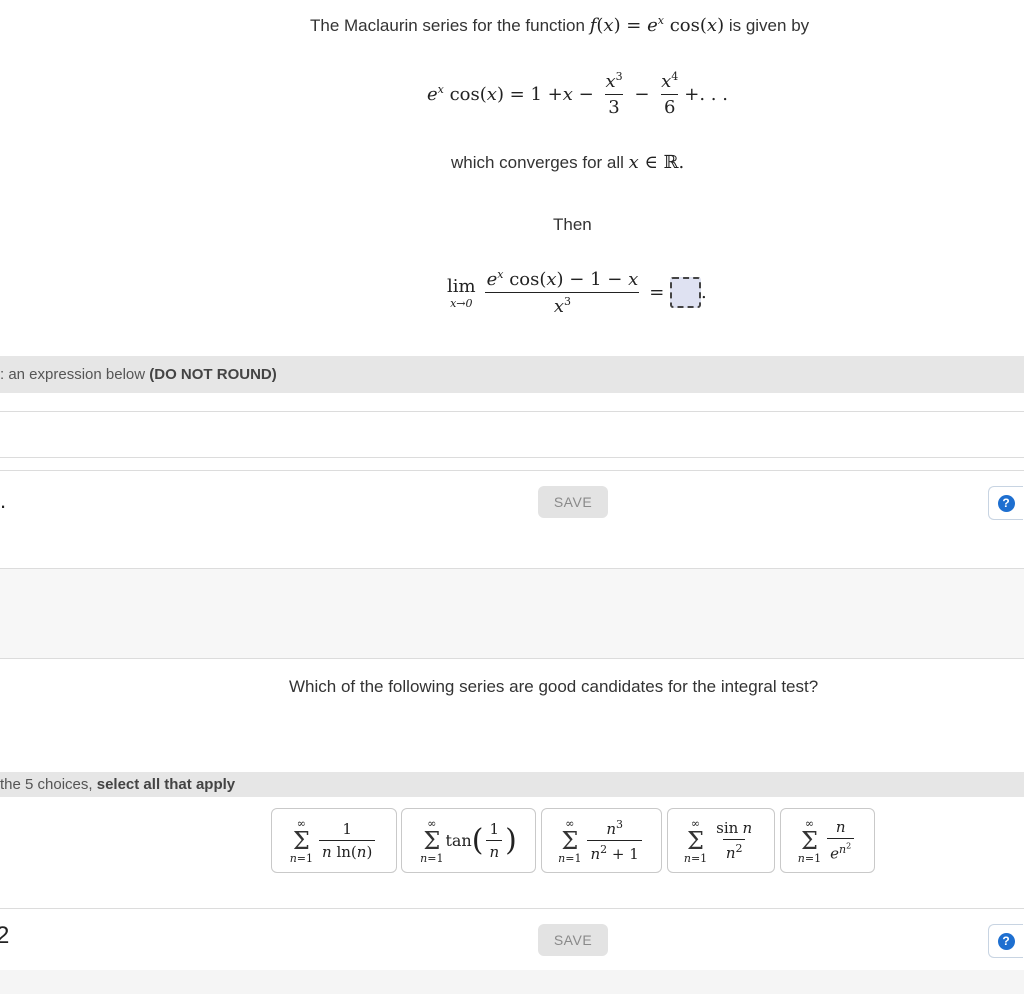 Image resolution: width=1024 pixels, height=994 pixels. Describe the element at coordinates (573, 502) in the screenshot. I see `q1-save-button: SAVE` at that location.